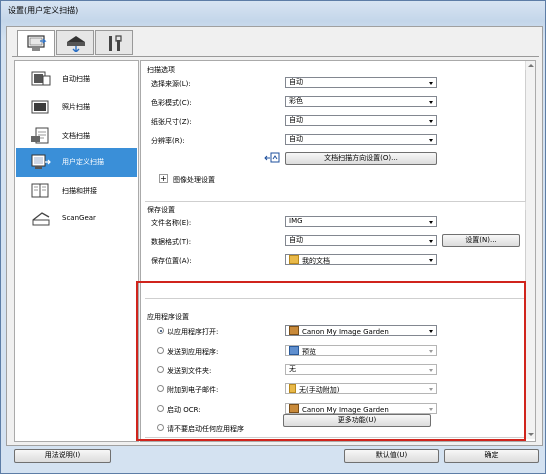  What do you see at coordinates (171, 223) in the screenshot?
I see `file-name-label: 文件名称(E):` at bounding box center [171, 223].